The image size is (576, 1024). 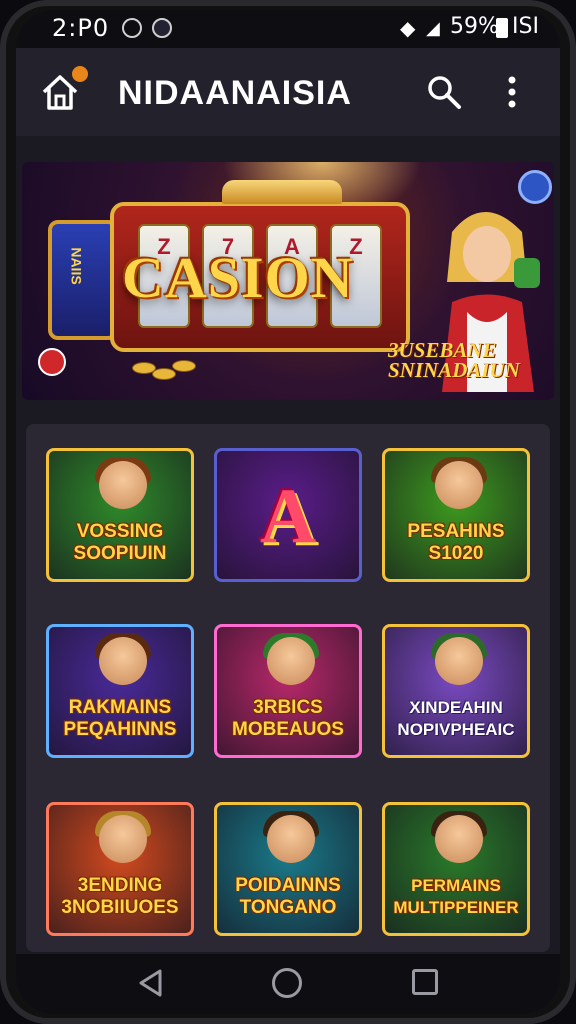 What do you see at coordinates (81, 28) in the screenshot?
I see `status-time: 2:P0` at bounding box center [81, 28].